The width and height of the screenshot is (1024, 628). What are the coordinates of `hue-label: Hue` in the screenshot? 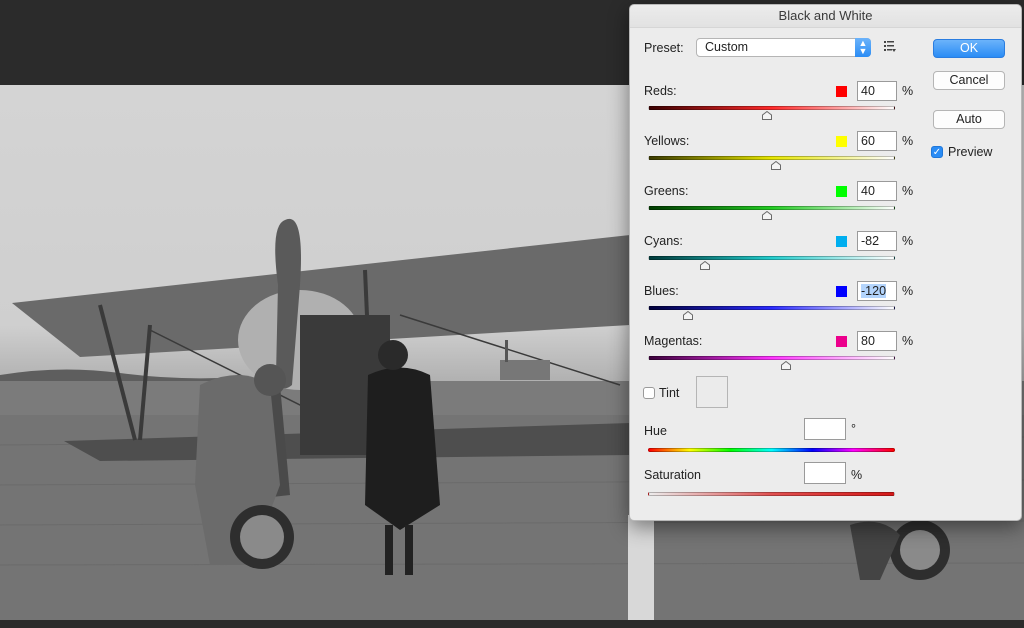 It's located at (655, 431).